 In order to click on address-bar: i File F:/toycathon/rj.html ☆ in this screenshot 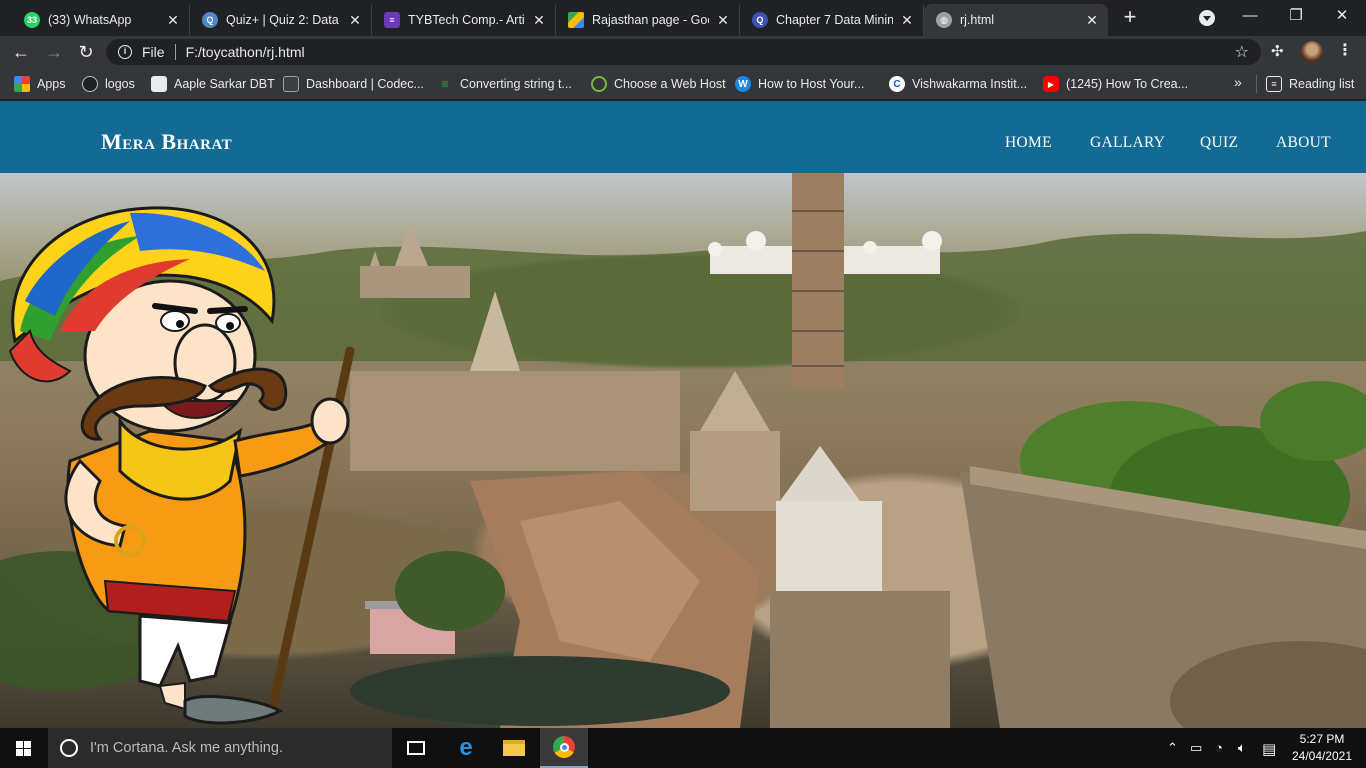, I will do `click(683, 52)`.